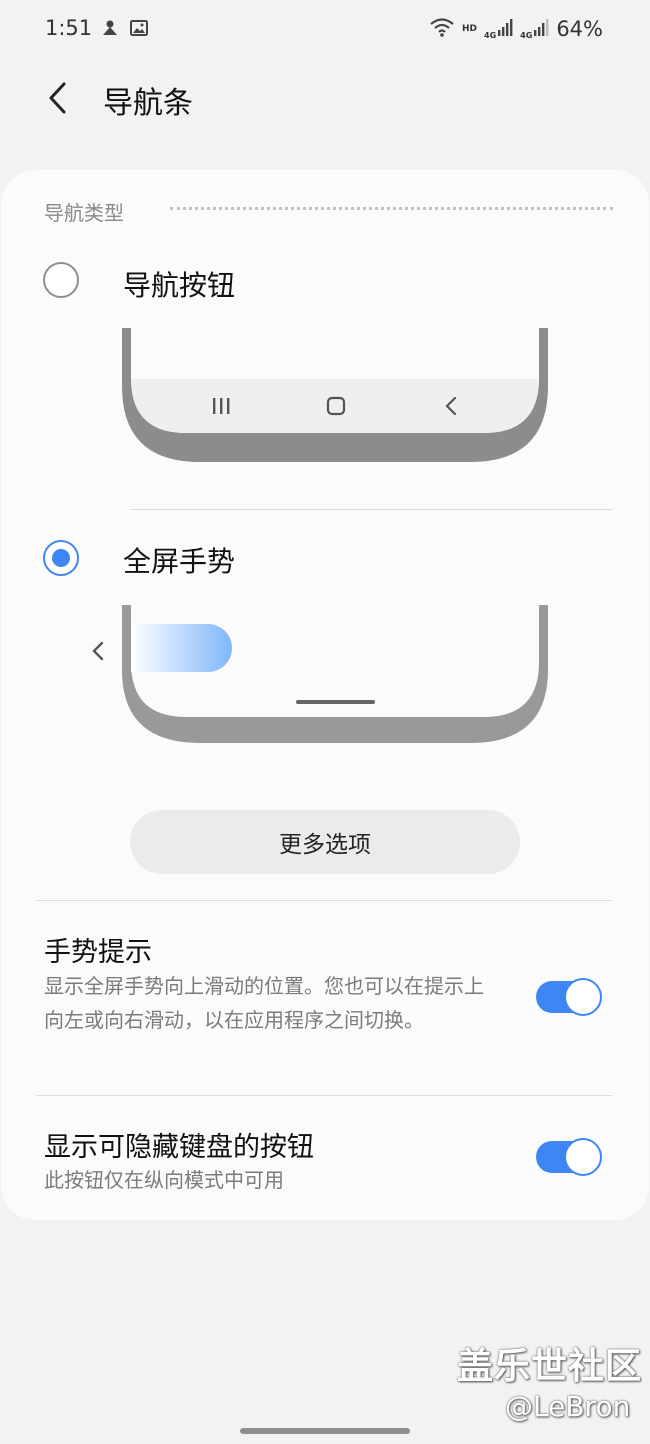 The width and height of the screenshot is (650, 1444). What do you see at coordinates (179, 1144) in the screenshot?
I see `keyboard-button-title: 显示可隐藏键盘的按钮` at bounding box center [179, 1144].